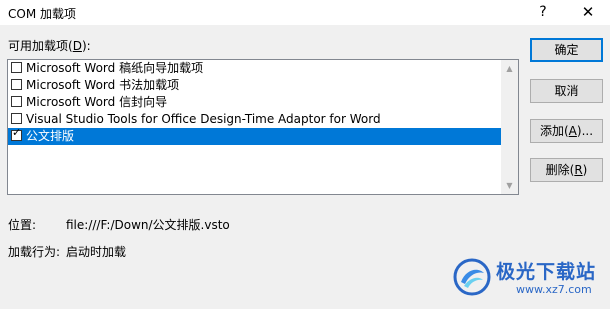 The image size is (610, 309). I want to click on remove-access-key: R, so click(578, 170).